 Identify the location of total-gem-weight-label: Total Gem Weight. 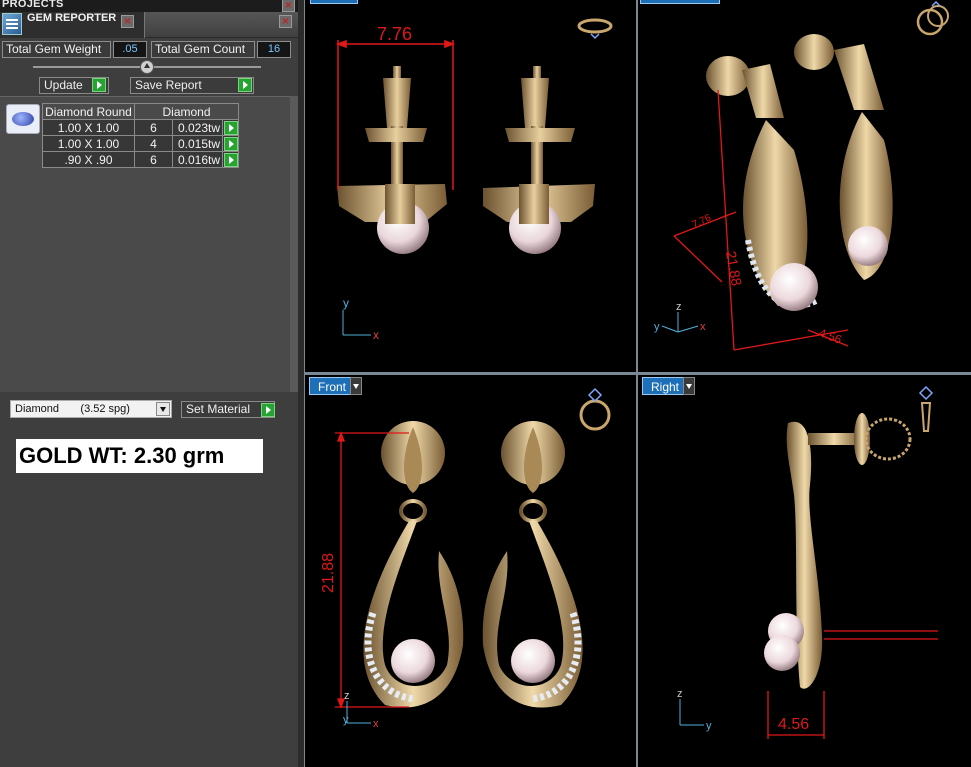
(56, 49).